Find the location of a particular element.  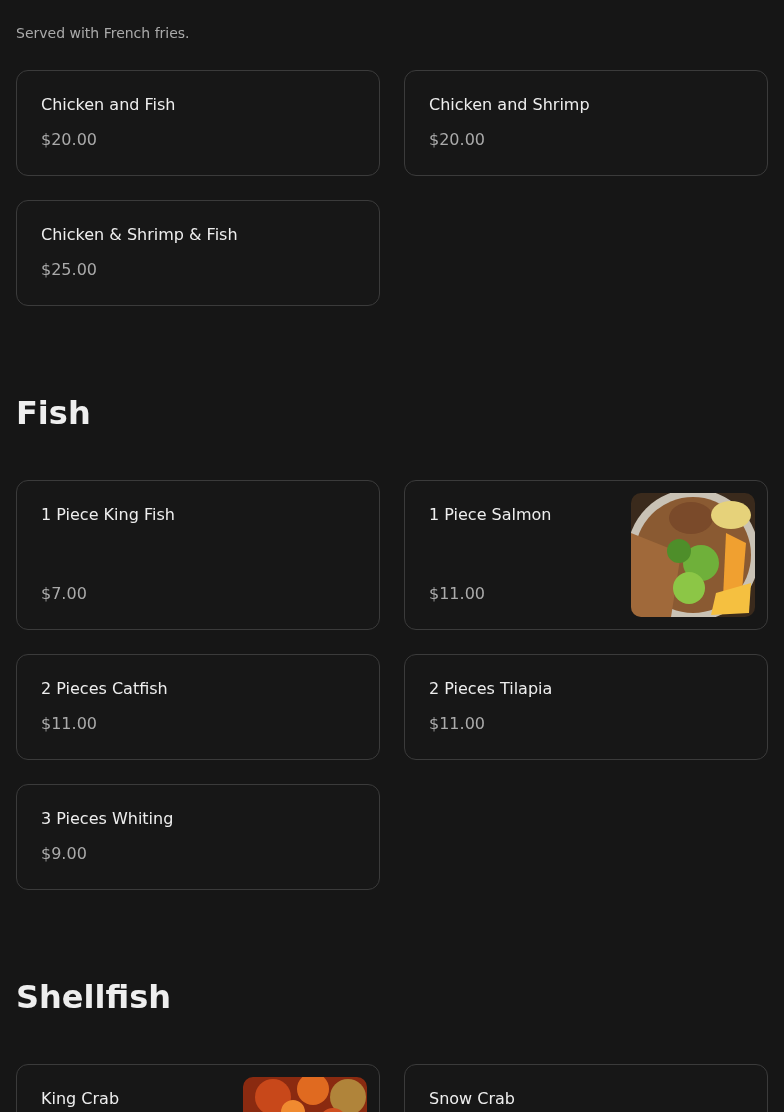

menu-item-card: 3 Pieces Whiting $9.00 is located at coordinates (198, 837).